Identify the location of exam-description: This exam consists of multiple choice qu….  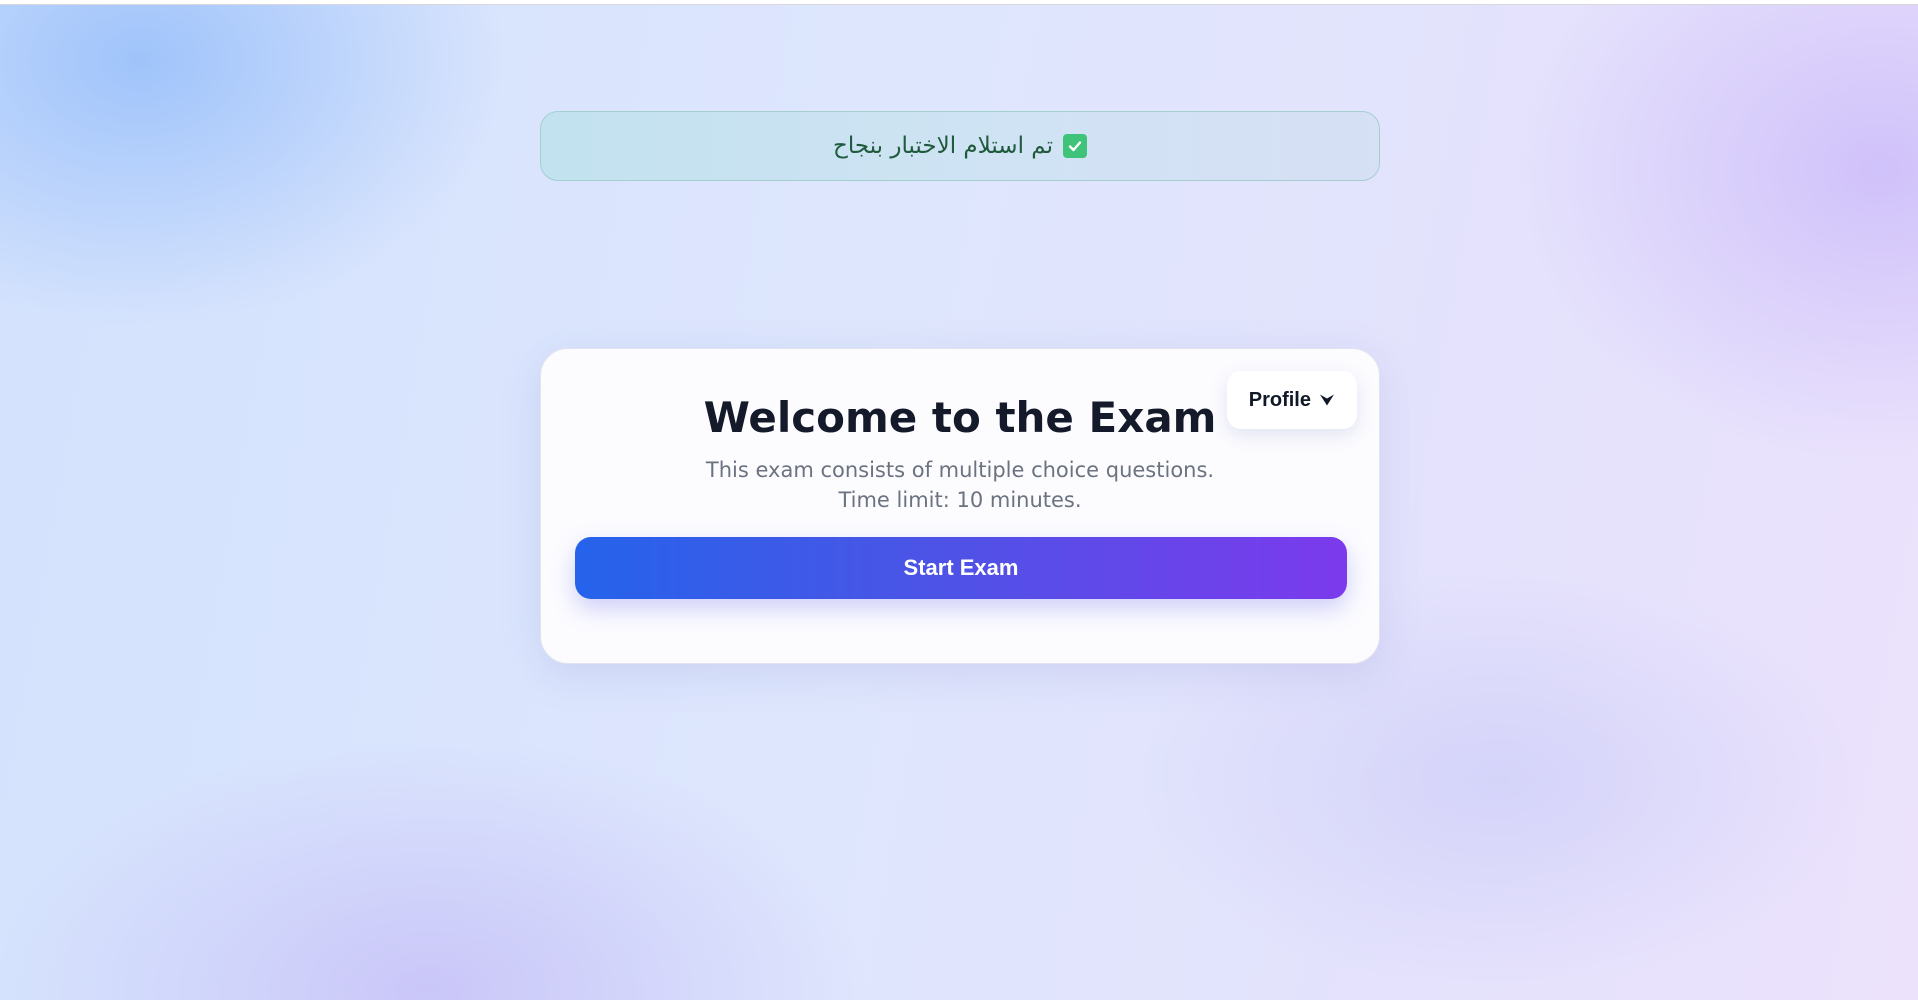
(960, 485).